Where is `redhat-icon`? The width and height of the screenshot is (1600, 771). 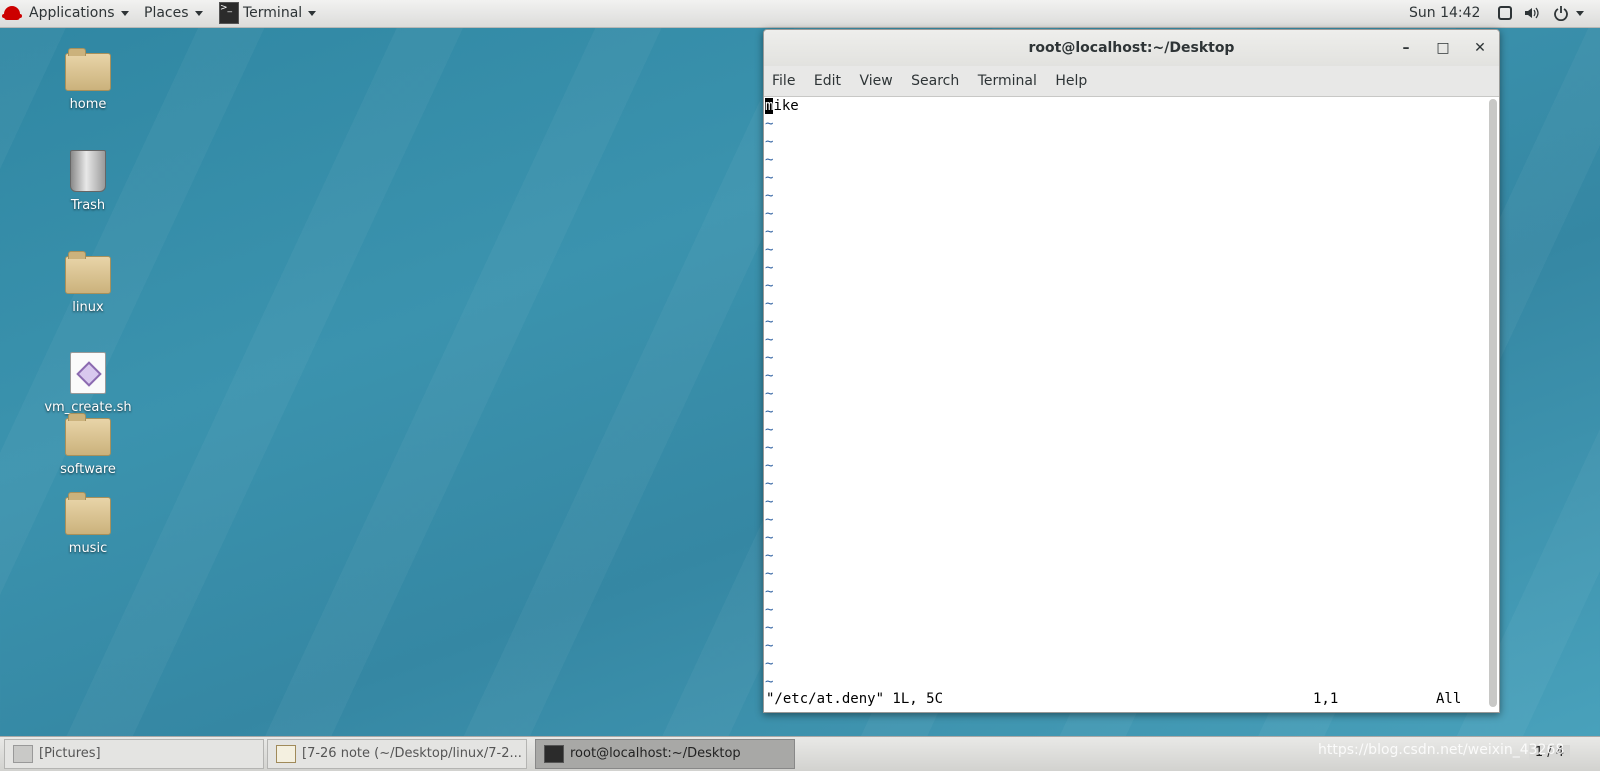
redhat-icon is located at coordinates (12, 13).